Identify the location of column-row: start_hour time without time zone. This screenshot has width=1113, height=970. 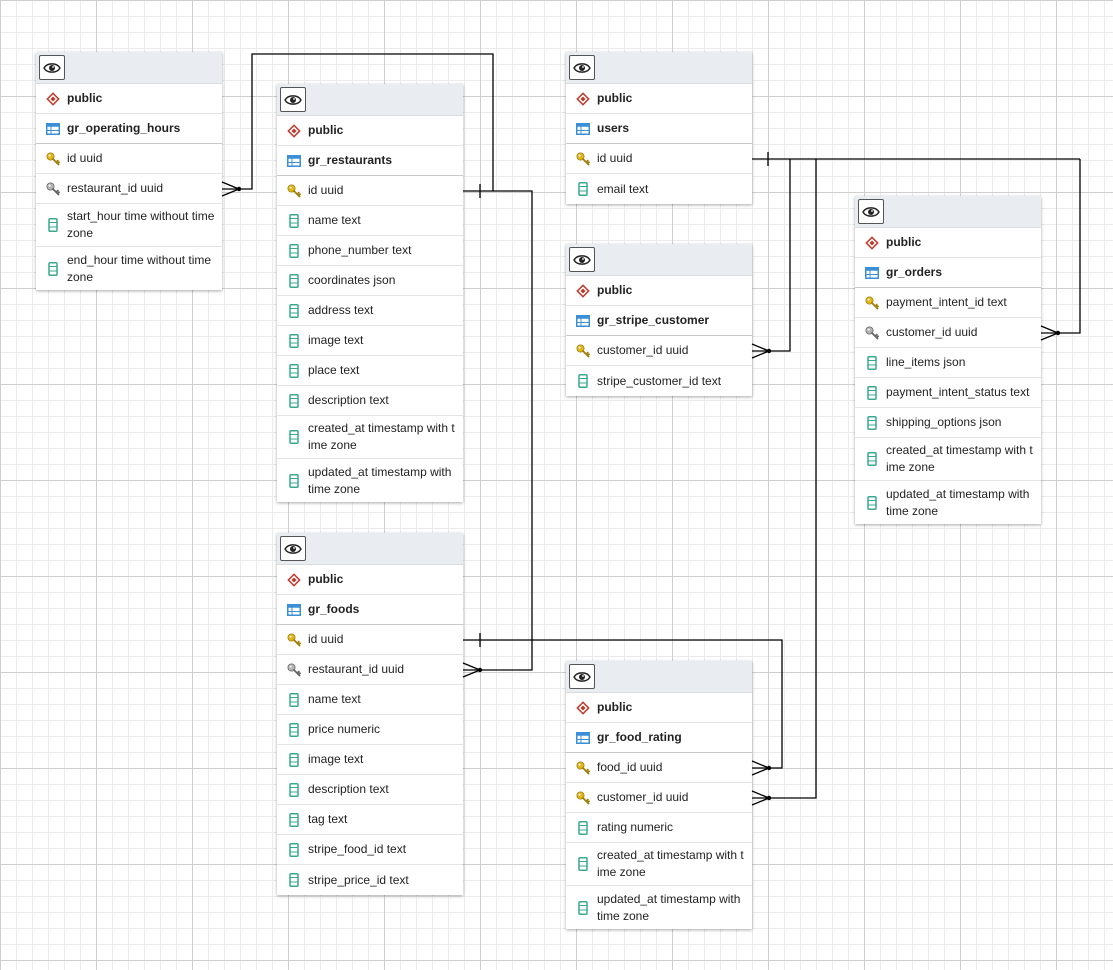
(129, 225).